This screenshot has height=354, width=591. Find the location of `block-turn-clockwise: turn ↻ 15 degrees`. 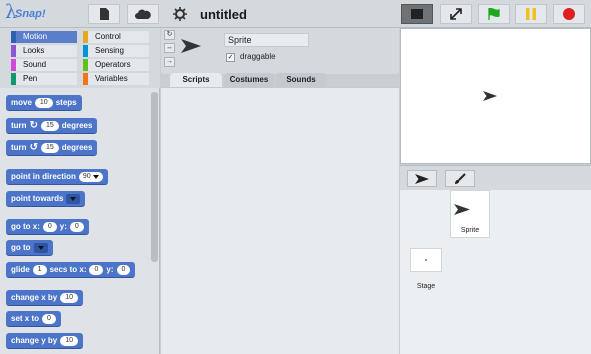

block-turn-clockwise: turn ↻ 15 degrees is located at coordinates (52, 126).